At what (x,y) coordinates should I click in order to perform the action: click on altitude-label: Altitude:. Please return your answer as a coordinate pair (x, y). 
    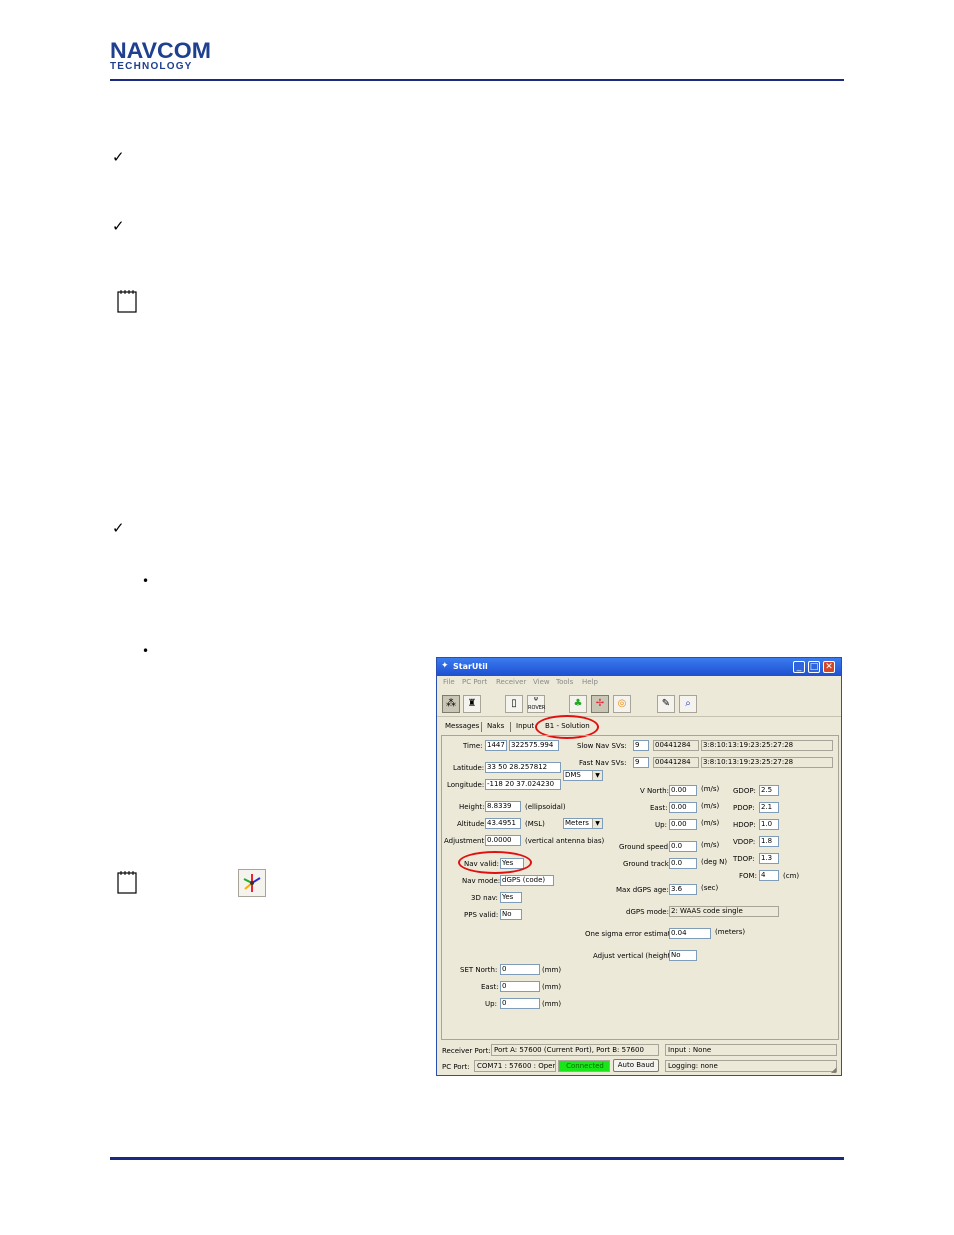
    Looking at the image, I should click on (472, 824).